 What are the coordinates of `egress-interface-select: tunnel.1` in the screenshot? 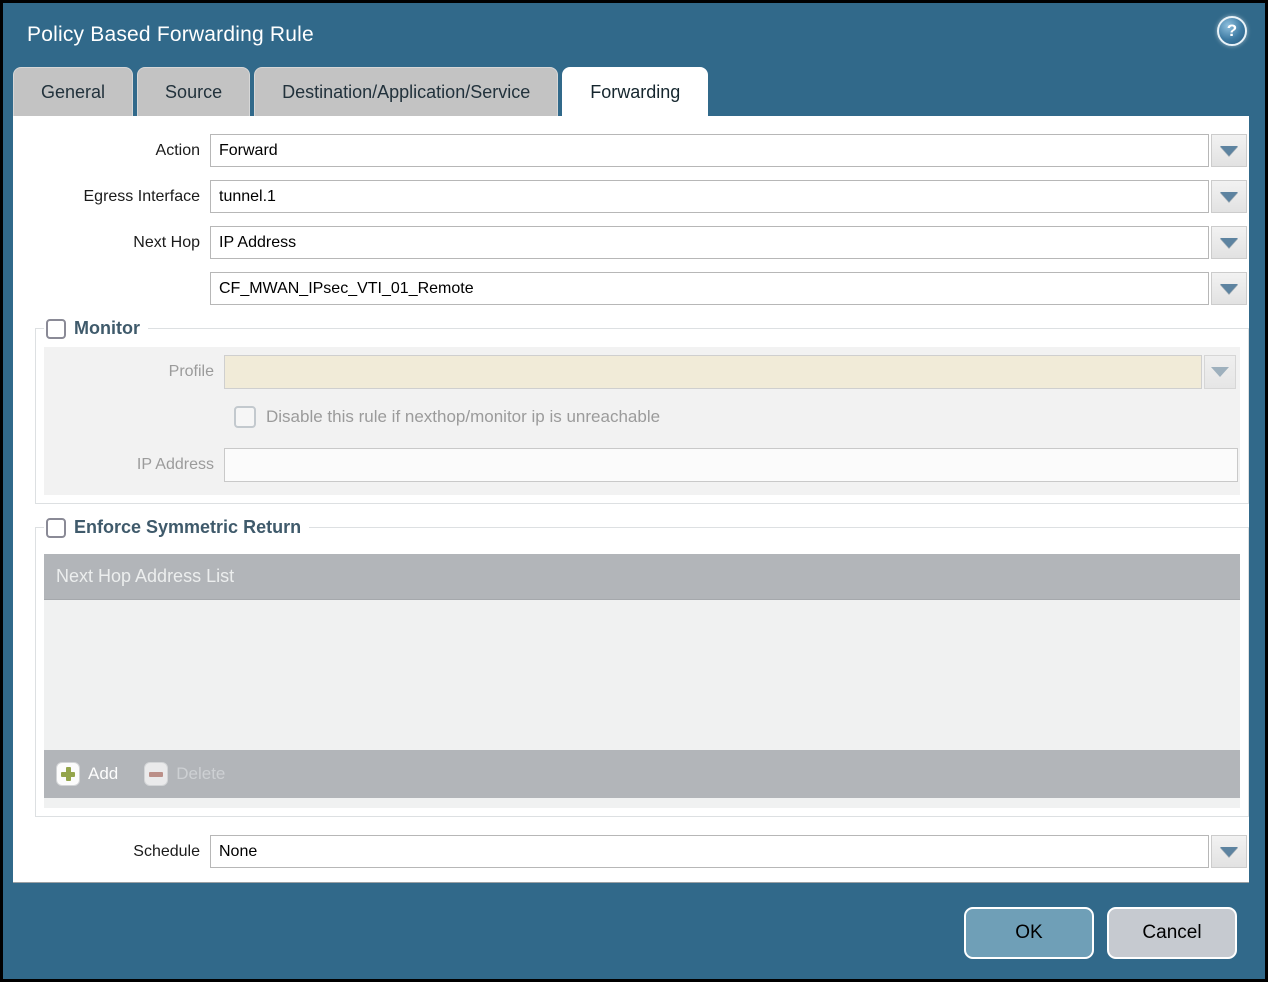 It's located at (709, 196).